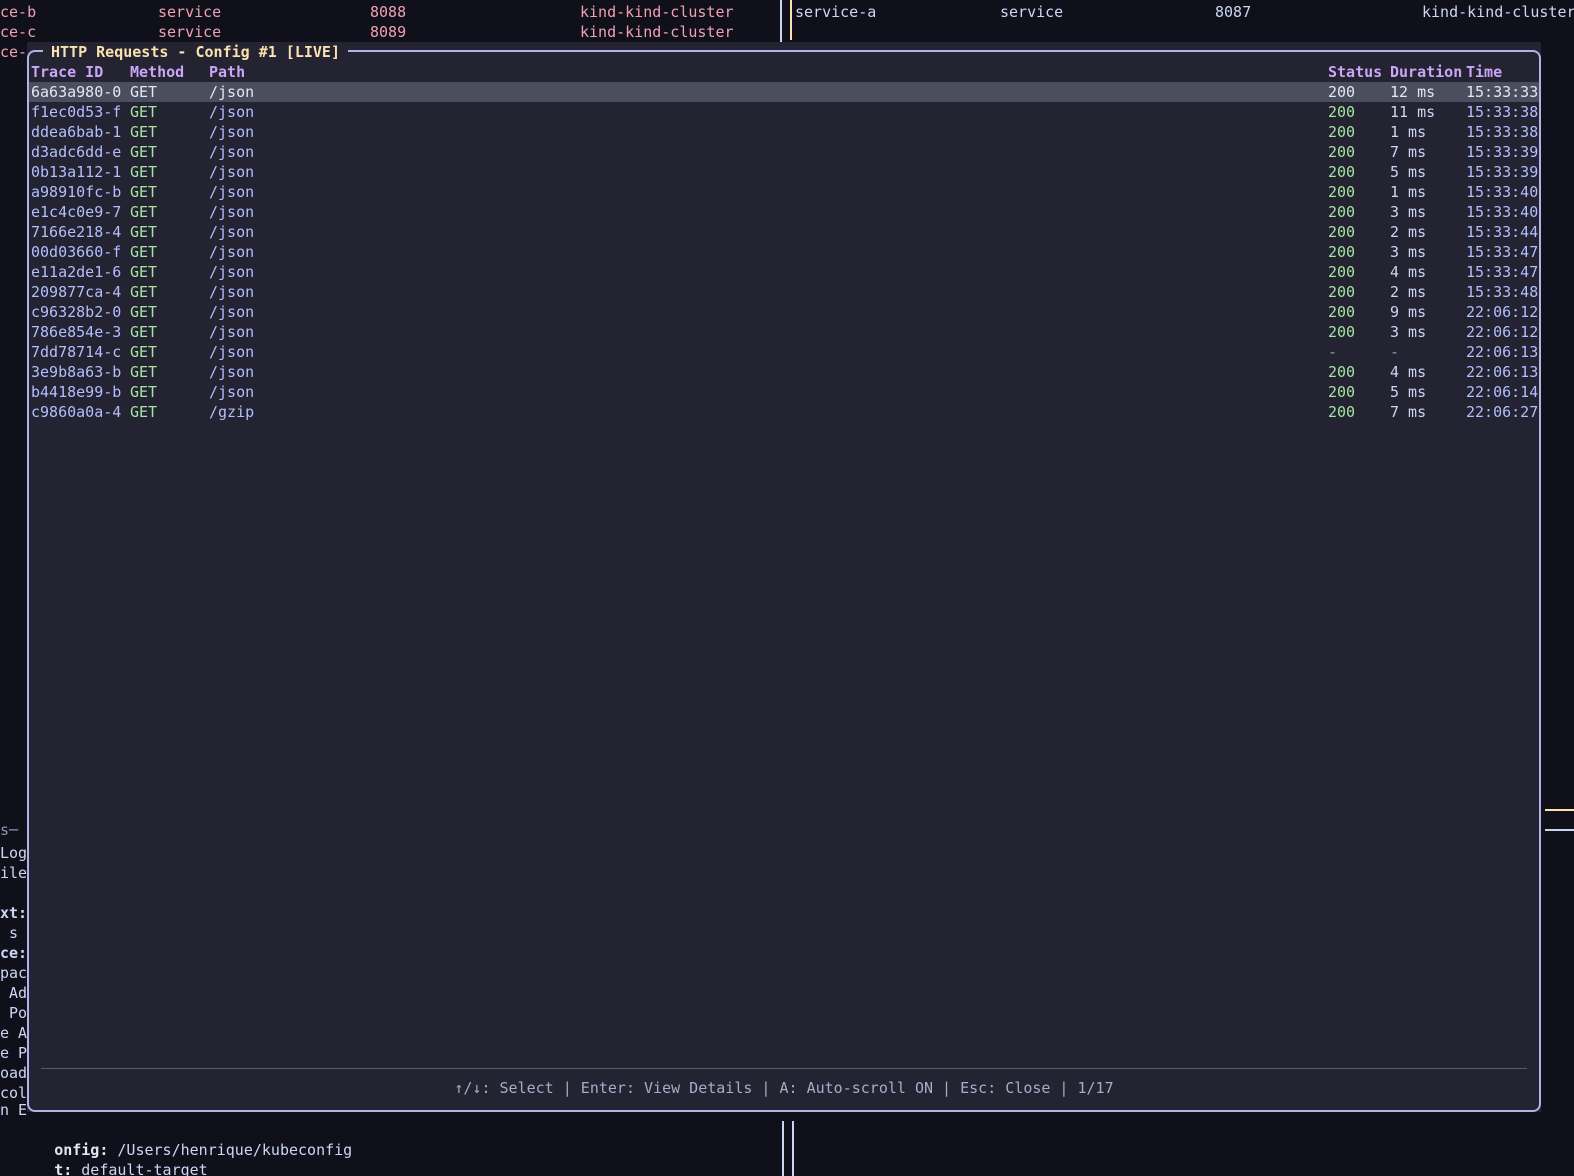  I want to click on request-row: a98910fc-b GET/json 200 1 ms 15:33:40, so click(784, 192).